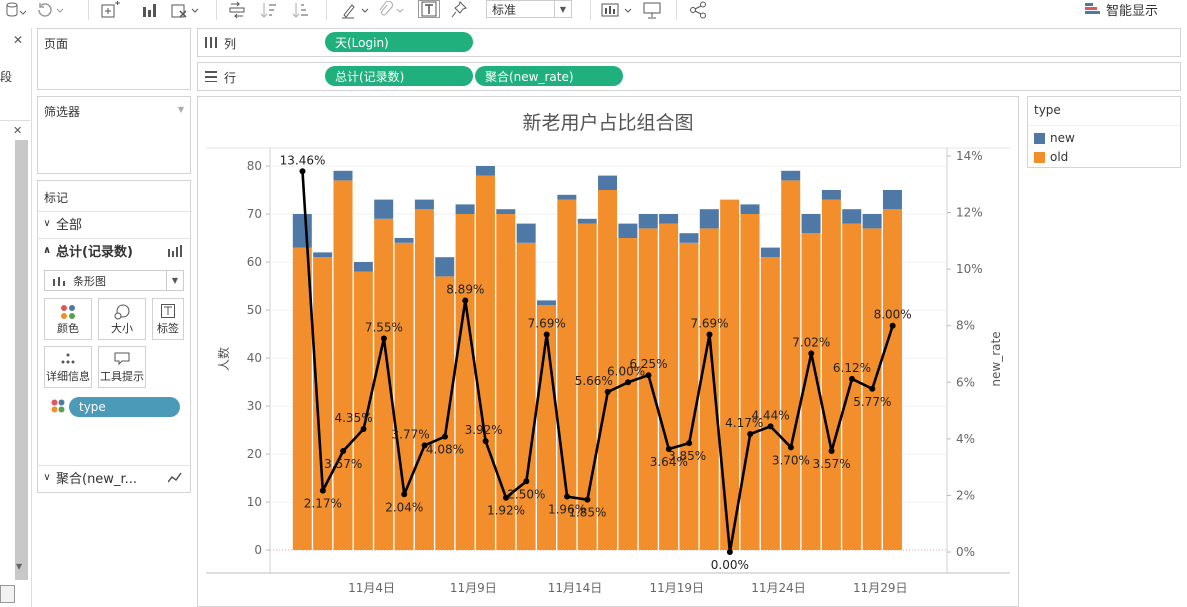  Describe the element at coordinates (237, 10) in the screenshot. I see `swap-icon` at that location.